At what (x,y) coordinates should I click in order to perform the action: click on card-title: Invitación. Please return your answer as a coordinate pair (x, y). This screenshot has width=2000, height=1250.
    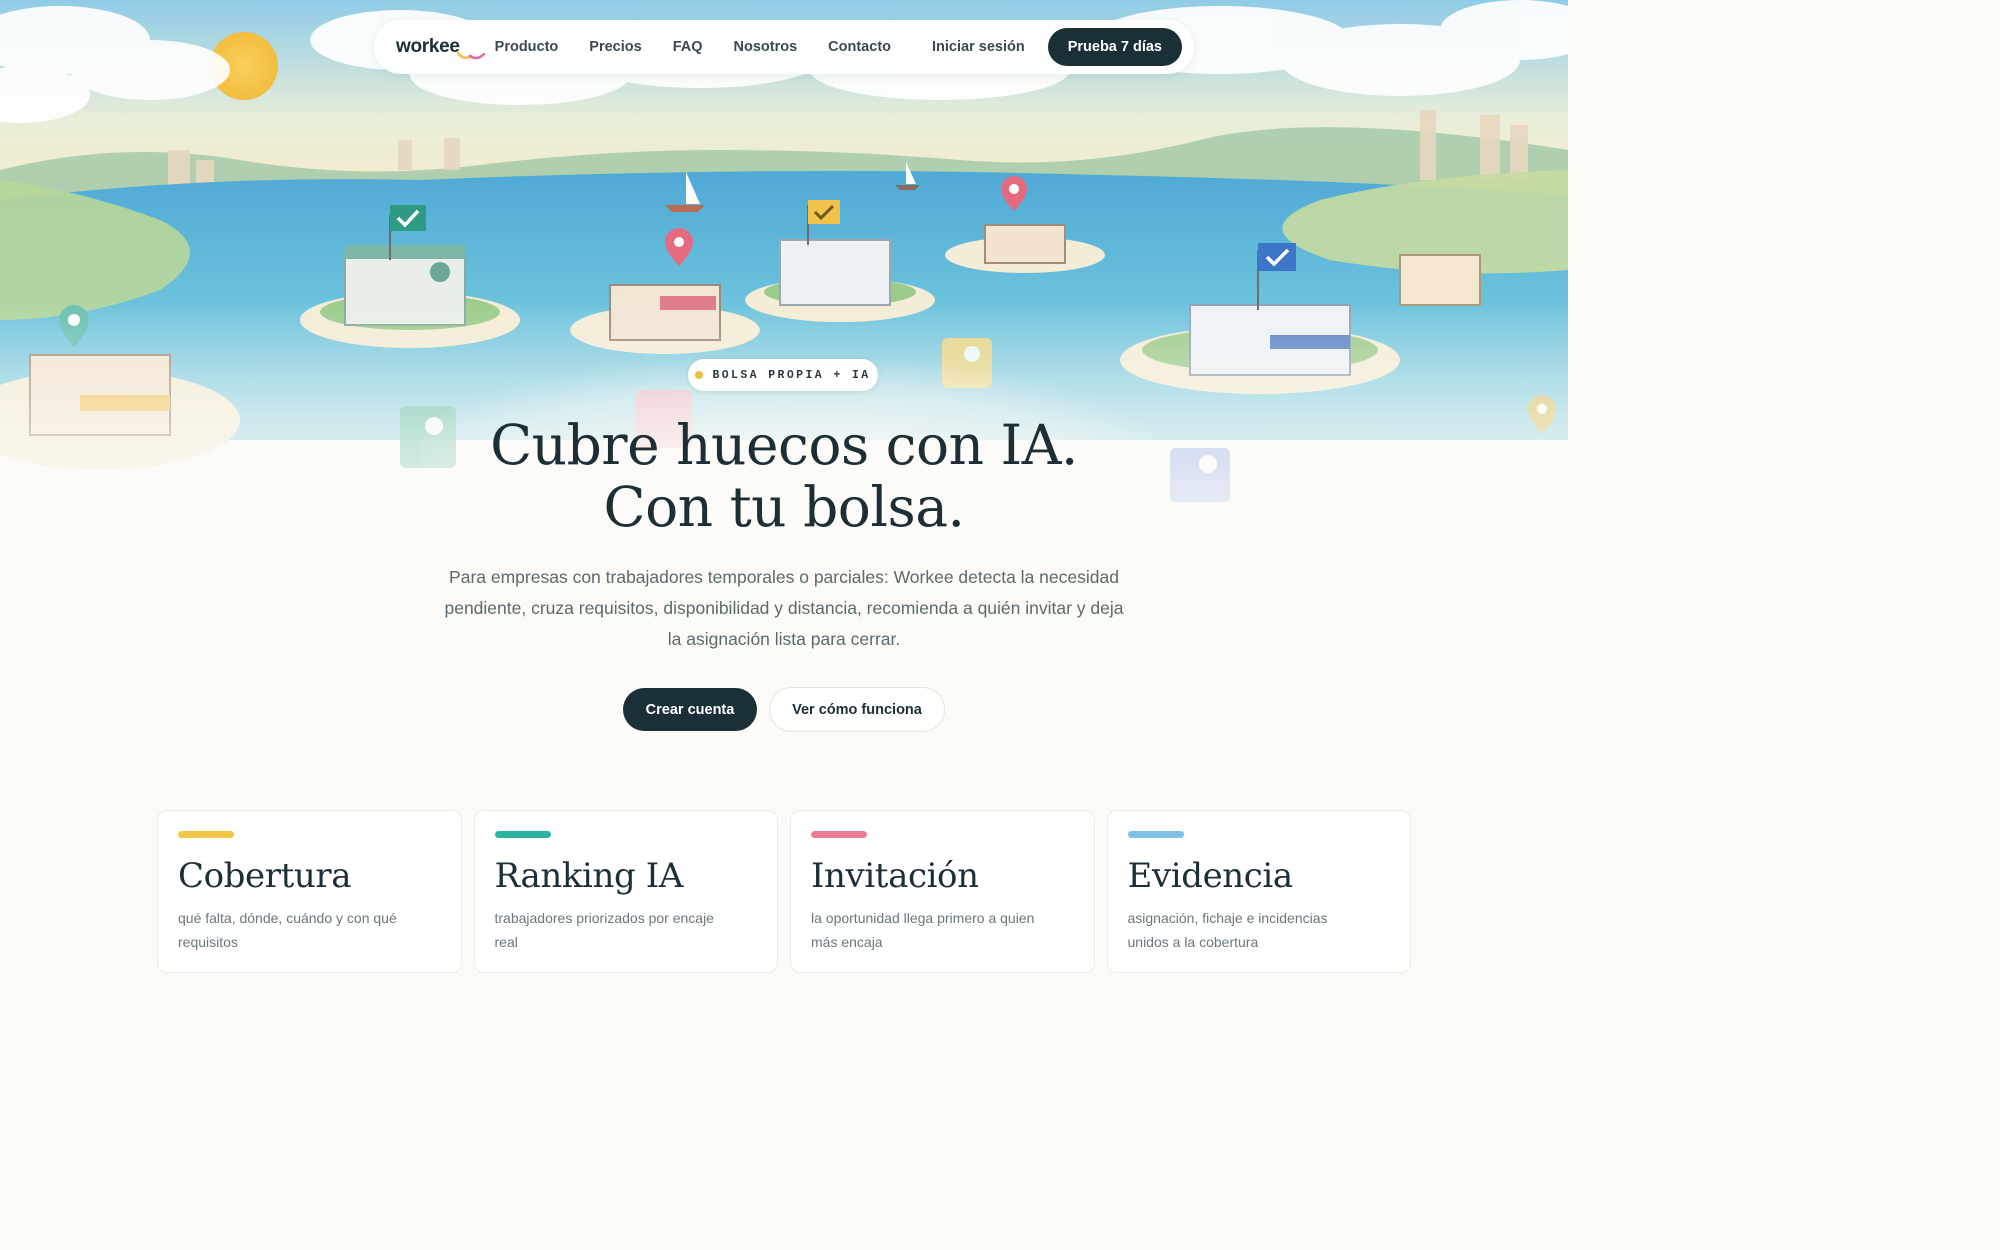
    Looking at the image, I should click on (895, 876).